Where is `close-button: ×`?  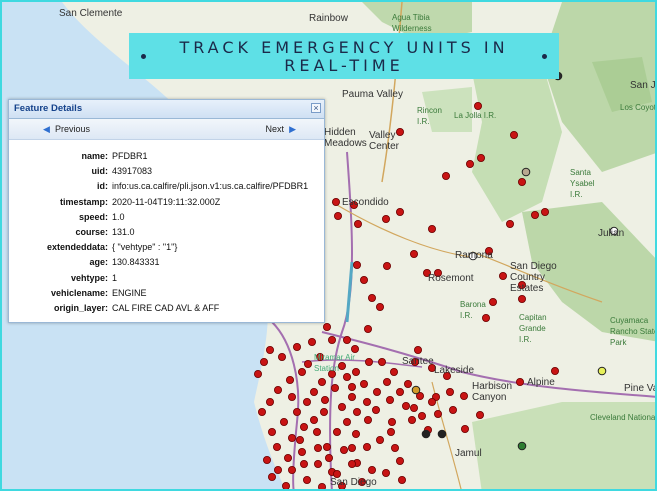
close-button: × is located at coordinates (316, 108).